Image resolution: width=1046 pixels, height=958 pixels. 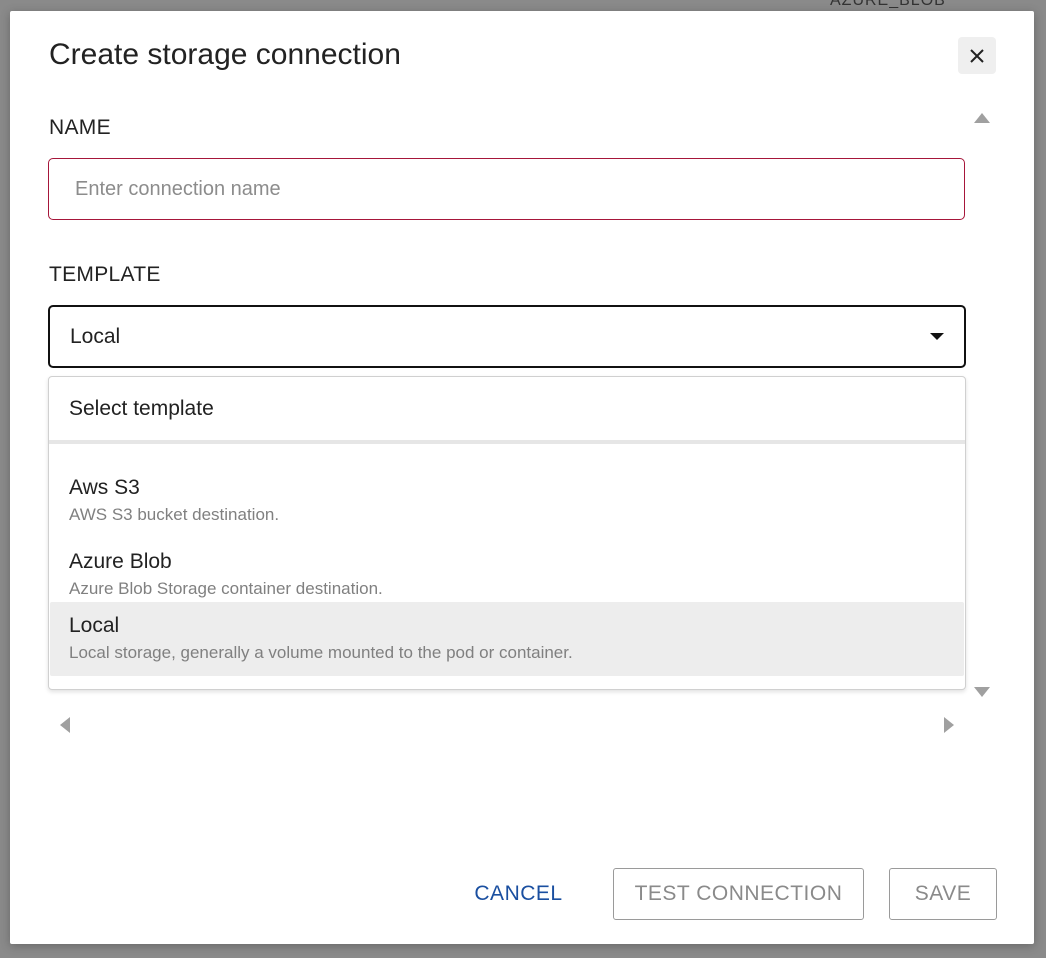 What do you see at coordinates (507, 336) in the screenshot?
I see `template-select: Local` at bounding box center [507, 336].